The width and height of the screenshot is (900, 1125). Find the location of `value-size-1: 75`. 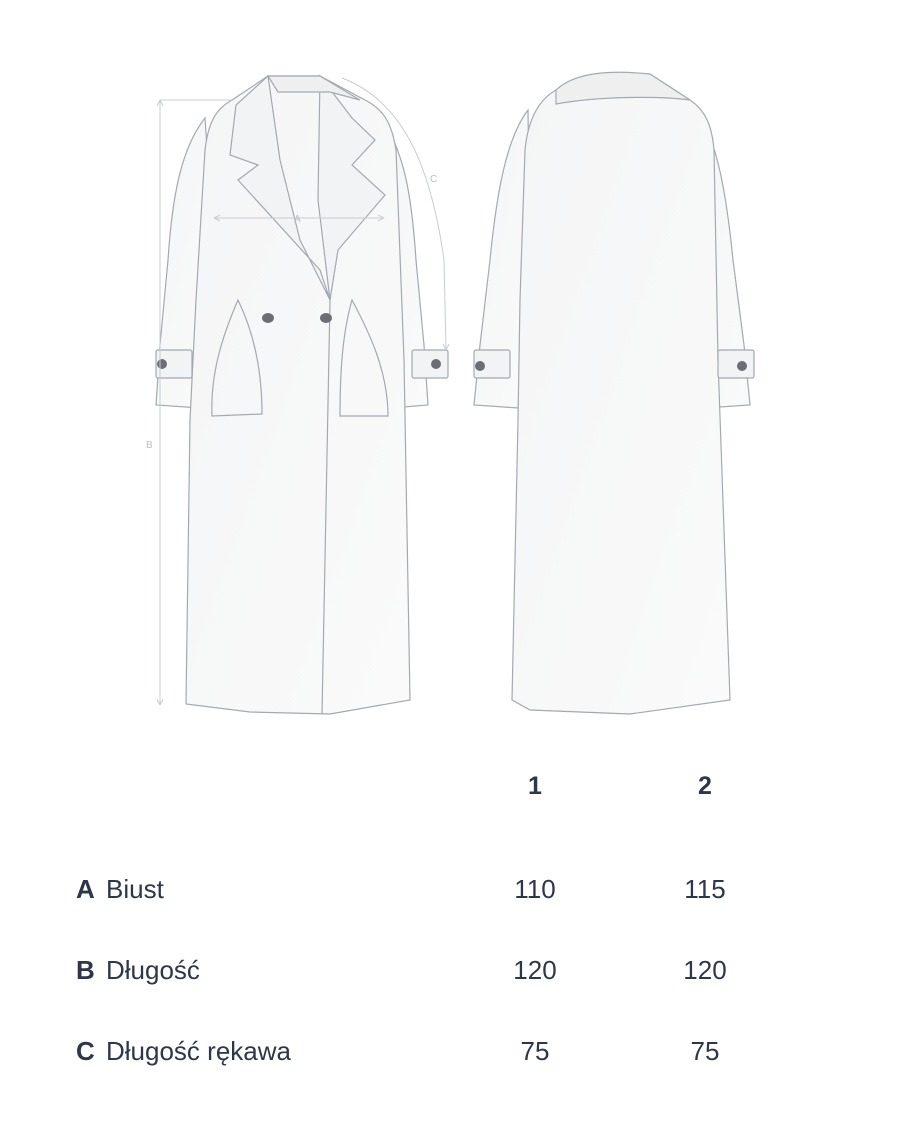

value-size-1: 75 is located at coordinates (535, 1051).